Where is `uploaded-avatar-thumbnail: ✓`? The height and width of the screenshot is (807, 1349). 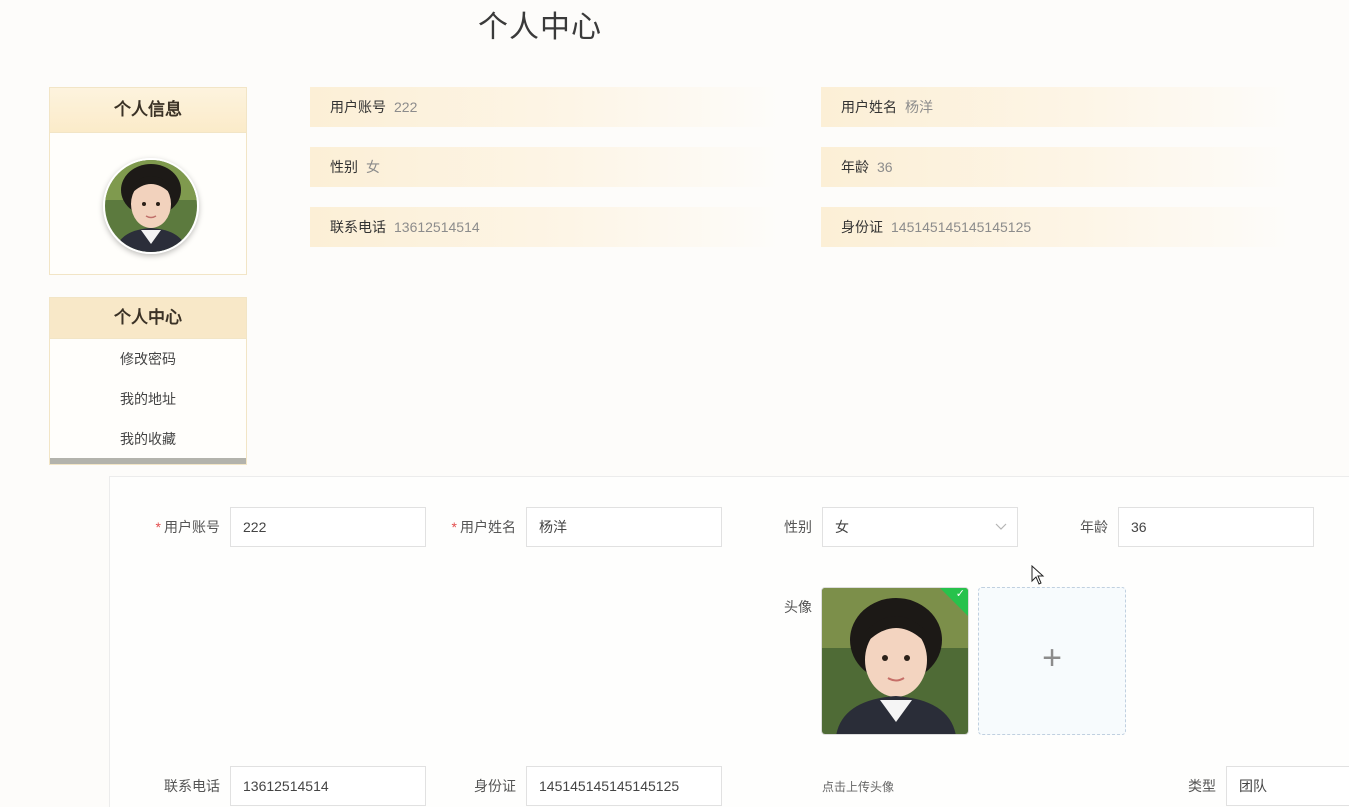
uploaded-avatar-thumbnail: ✓ is located at coordinates (895, 661).